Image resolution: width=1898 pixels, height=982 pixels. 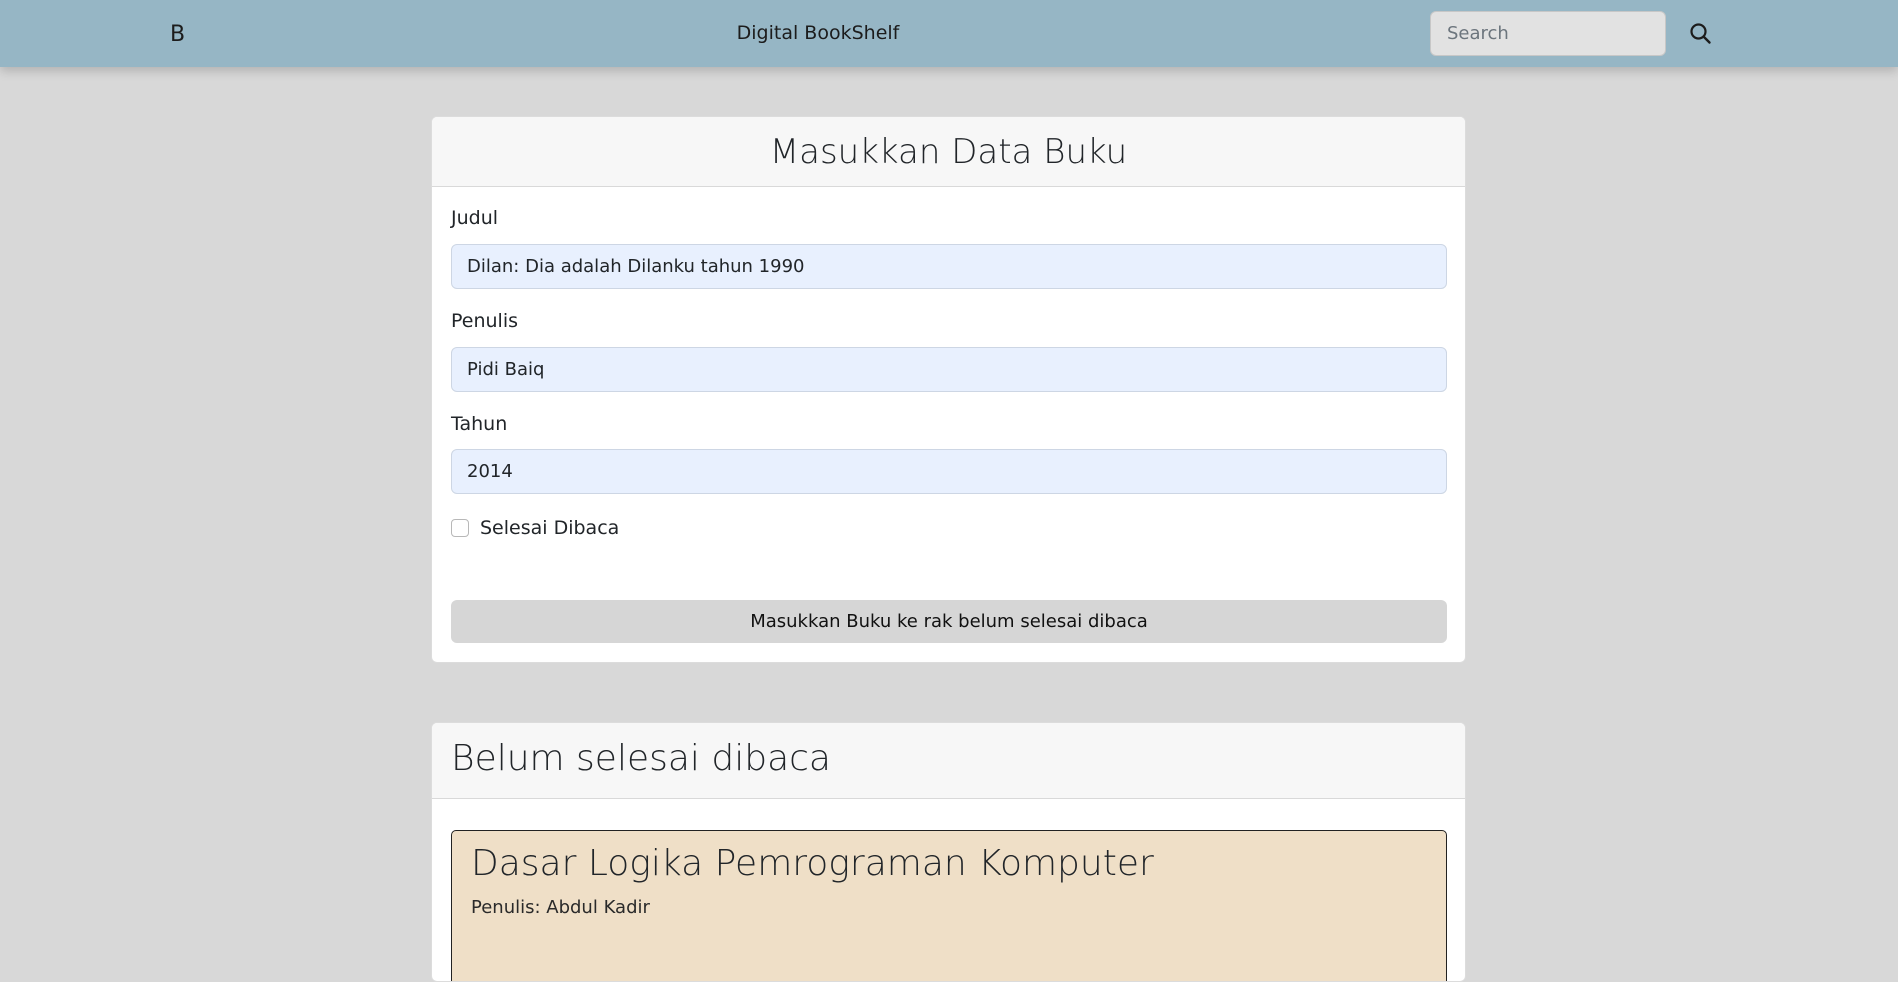 I want to click on author-label: Penulis, so click(x=485, y=321).